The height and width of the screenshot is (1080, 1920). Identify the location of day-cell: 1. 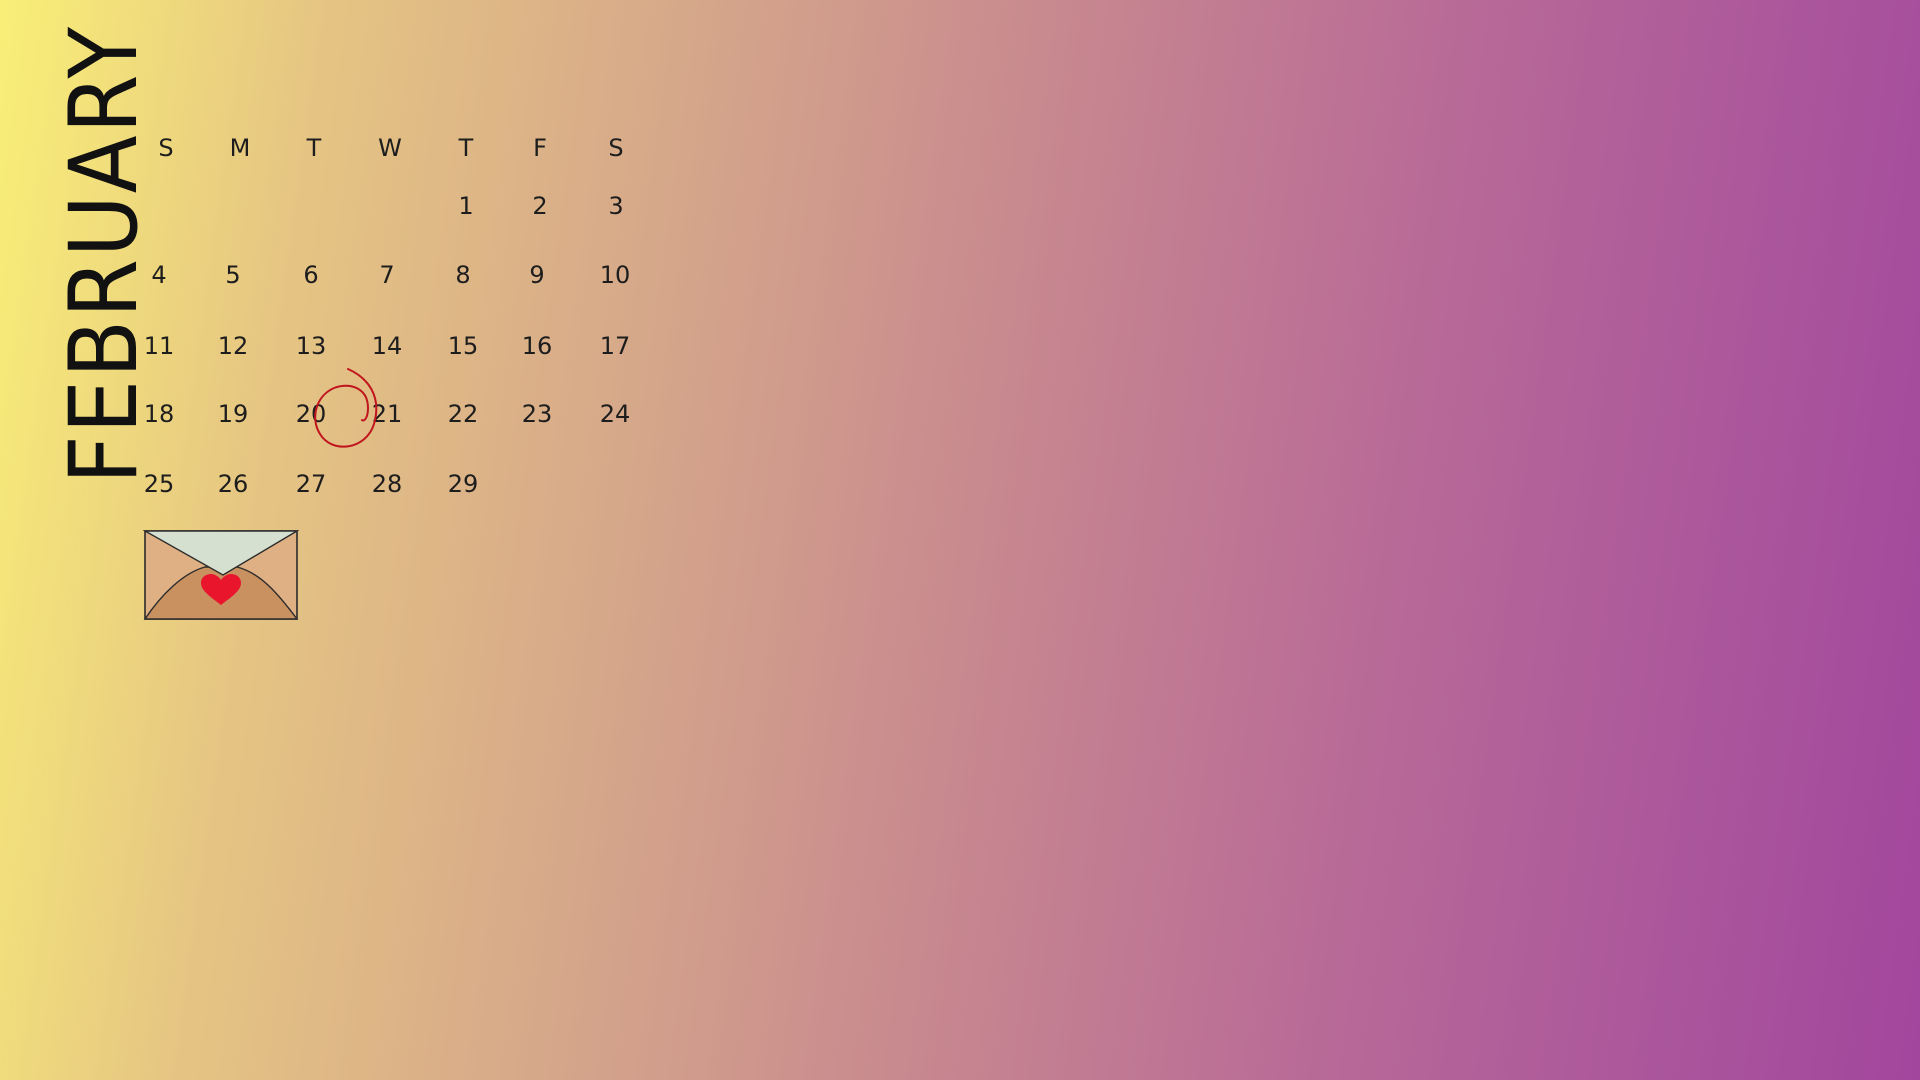
(466, 206).